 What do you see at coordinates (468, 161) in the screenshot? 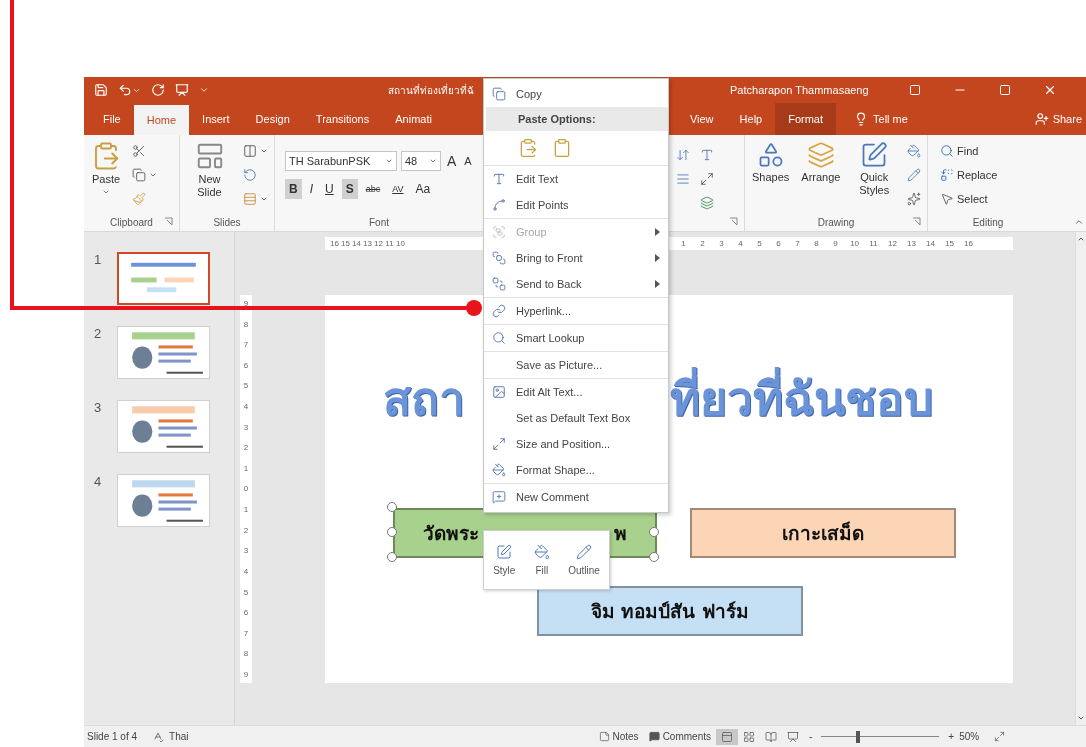
I see `shrink-font-button: A` at bounding box center [468, 161].